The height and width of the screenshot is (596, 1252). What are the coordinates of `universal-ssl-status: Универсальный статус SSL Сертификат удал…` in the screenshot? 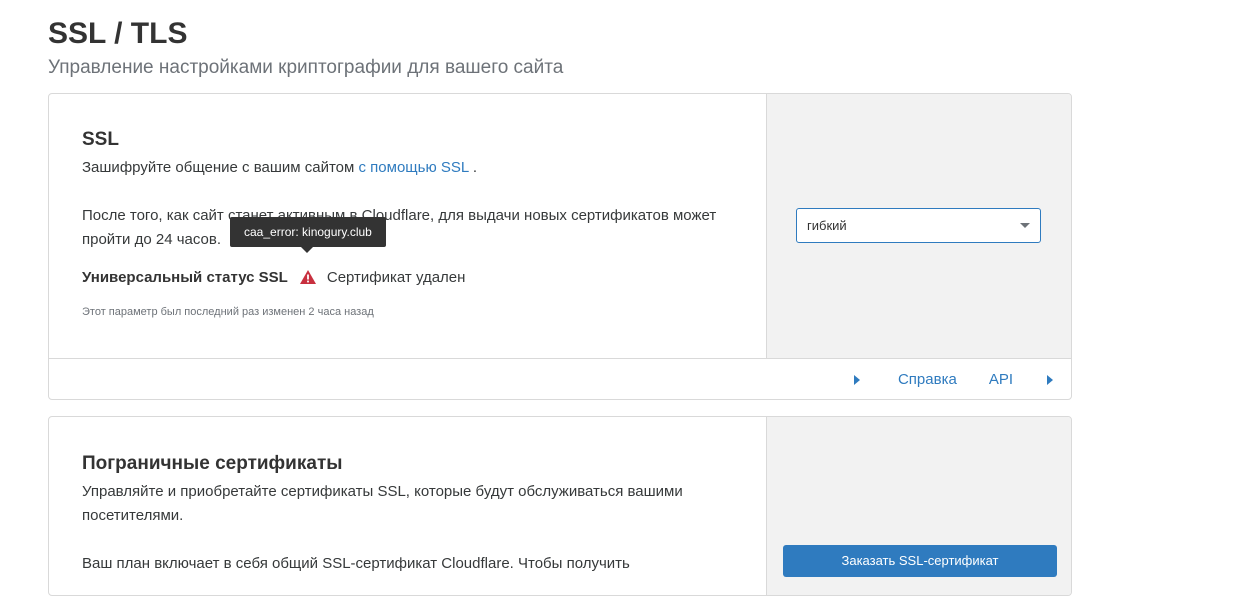 It's located at (409, 251).